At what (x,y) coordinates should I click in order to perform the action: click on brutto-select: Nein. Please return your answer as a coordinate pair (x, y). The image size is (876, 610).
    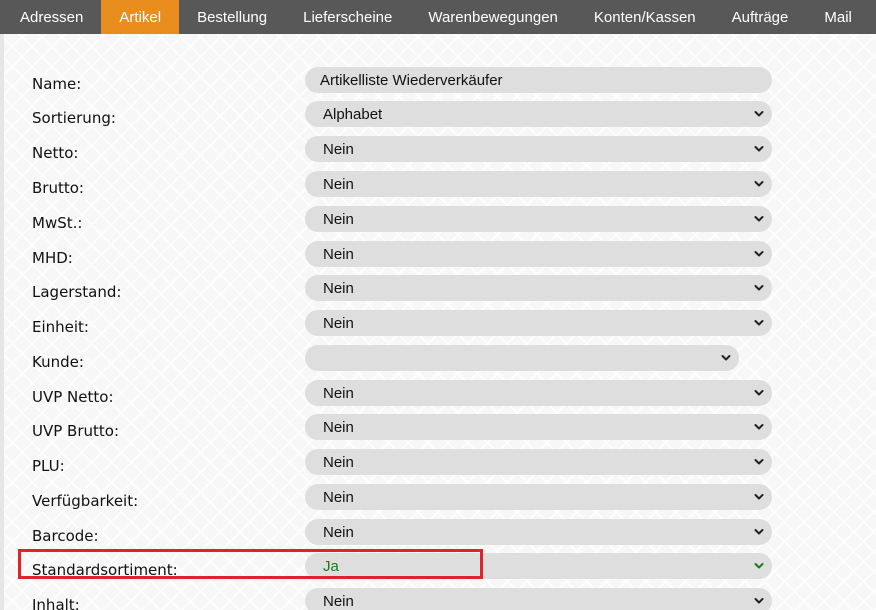
    Looking at the image, I should click on (538, 184).